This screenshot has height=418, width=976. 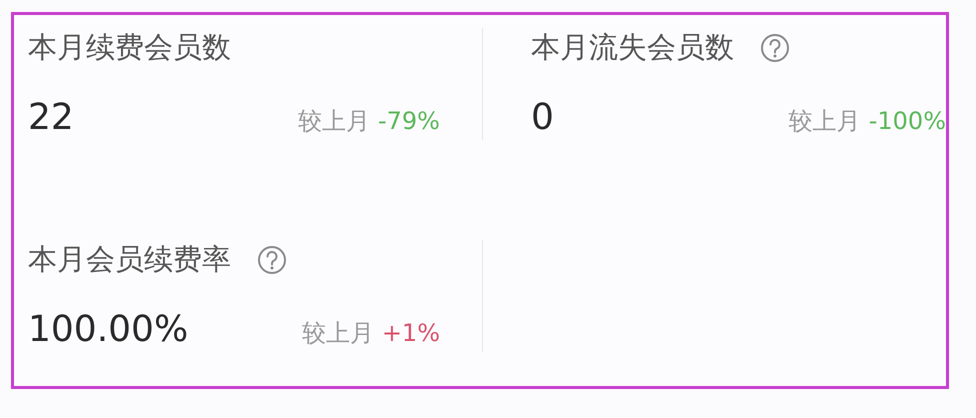 I want to click on metric-value: 22, so click(x=51, y=117).